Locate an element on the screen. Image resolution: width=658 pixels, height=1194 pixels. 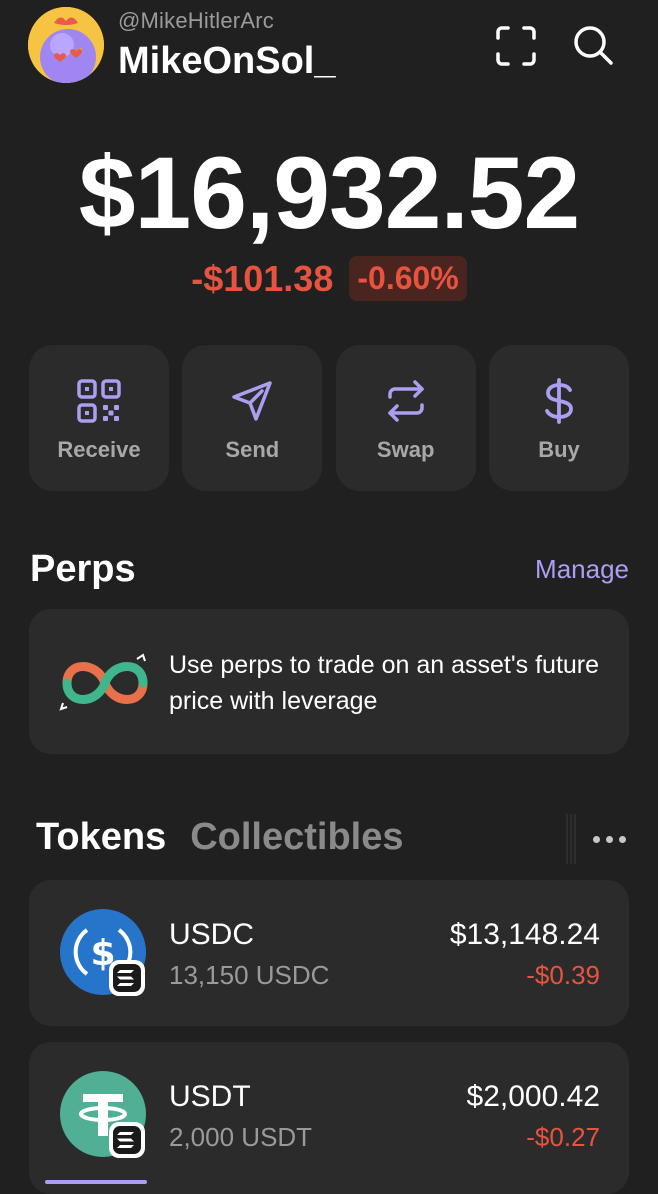
dollar-icon is located at coordinates (559, 401).